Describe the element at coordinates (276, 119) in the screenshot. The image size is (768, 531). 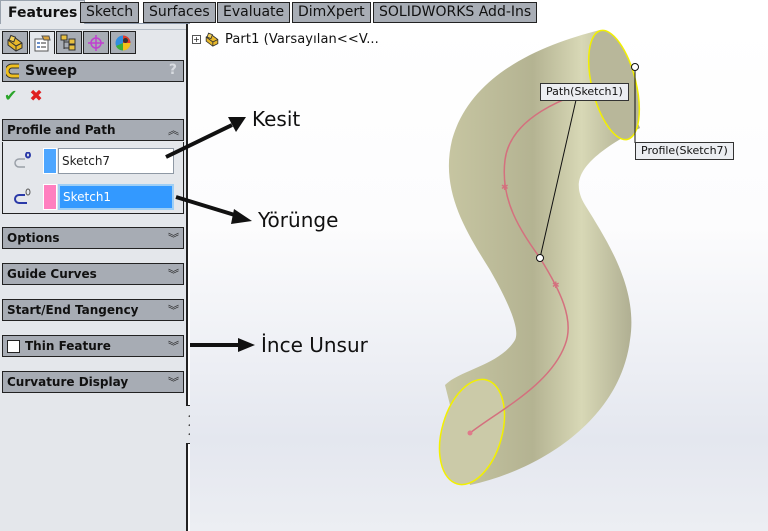
I see `annotation-kesit: Kesit` at that location.